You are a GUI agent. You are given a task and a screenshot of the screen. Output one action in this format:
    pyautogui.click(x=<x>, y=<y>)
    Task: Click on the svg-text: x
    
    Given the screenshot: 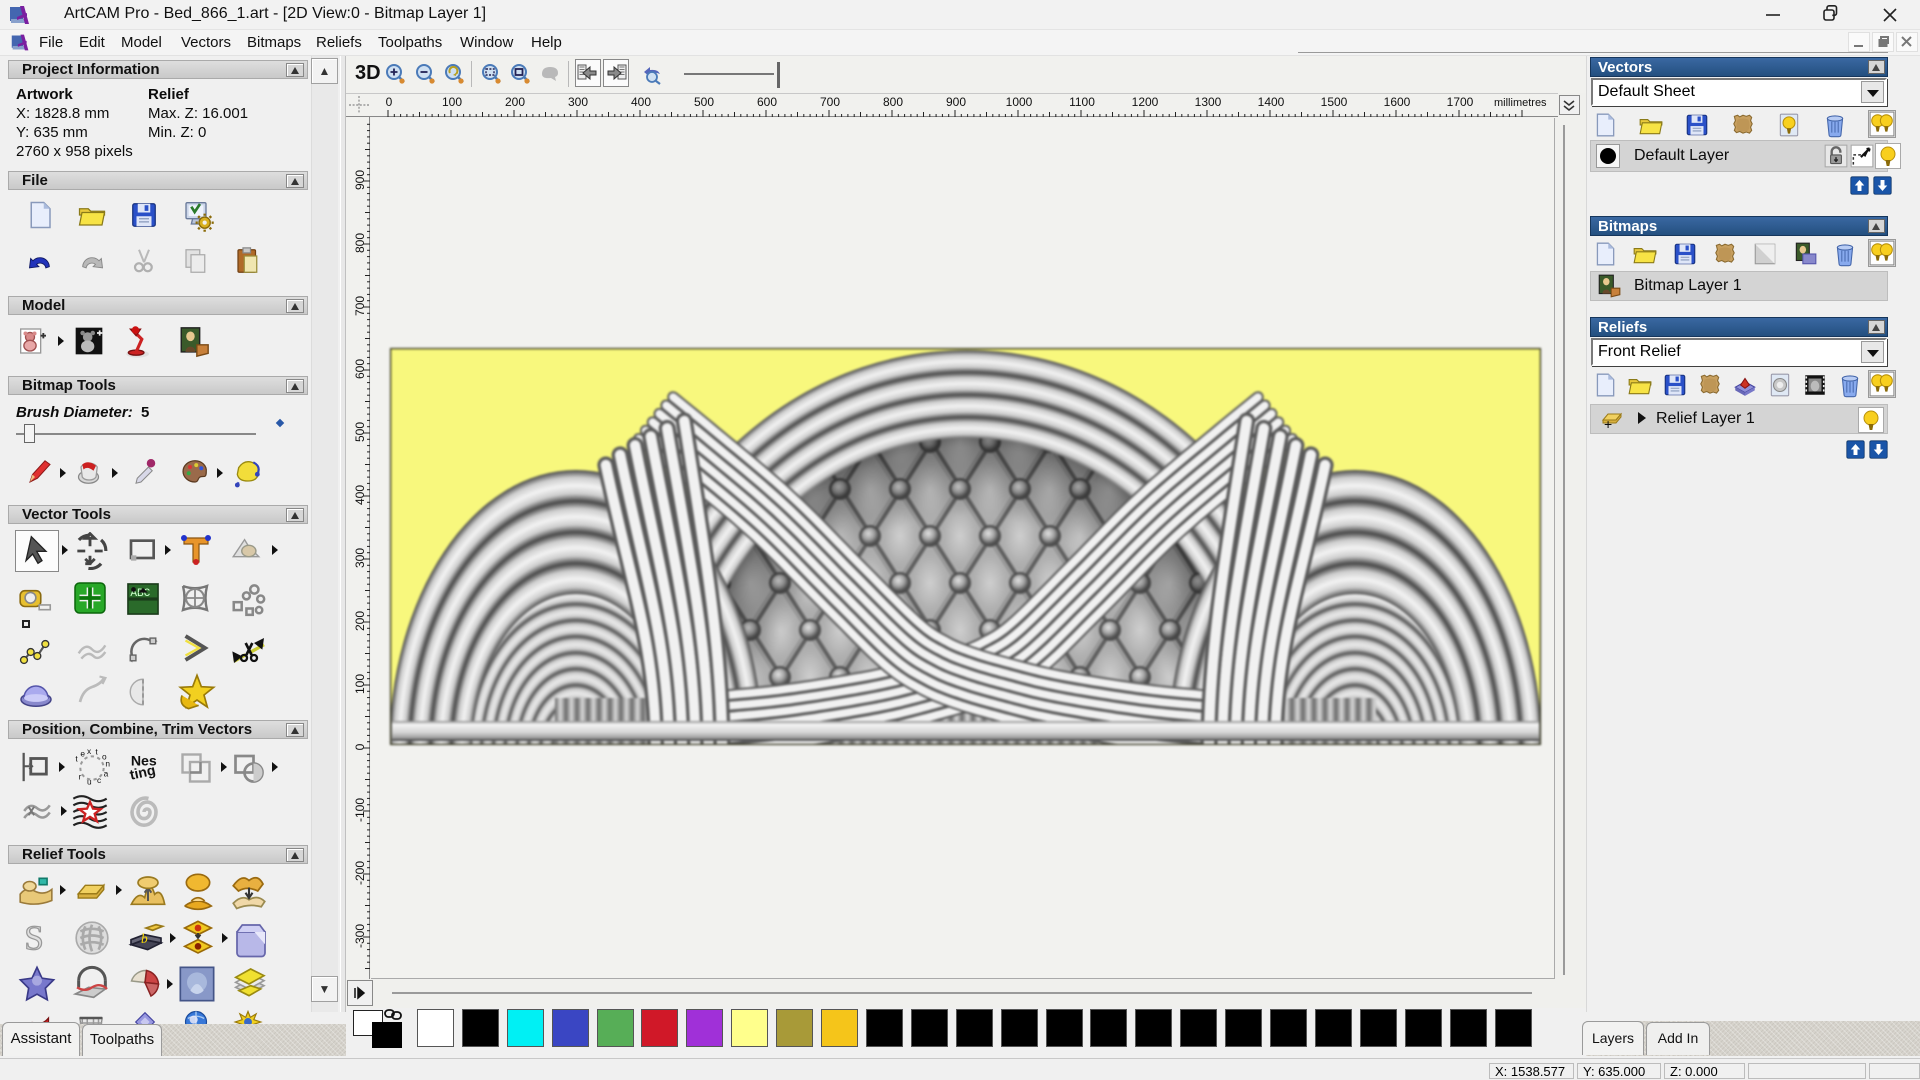 What is the action you would take?
    pyautogui.click(x=89, y=752)
    